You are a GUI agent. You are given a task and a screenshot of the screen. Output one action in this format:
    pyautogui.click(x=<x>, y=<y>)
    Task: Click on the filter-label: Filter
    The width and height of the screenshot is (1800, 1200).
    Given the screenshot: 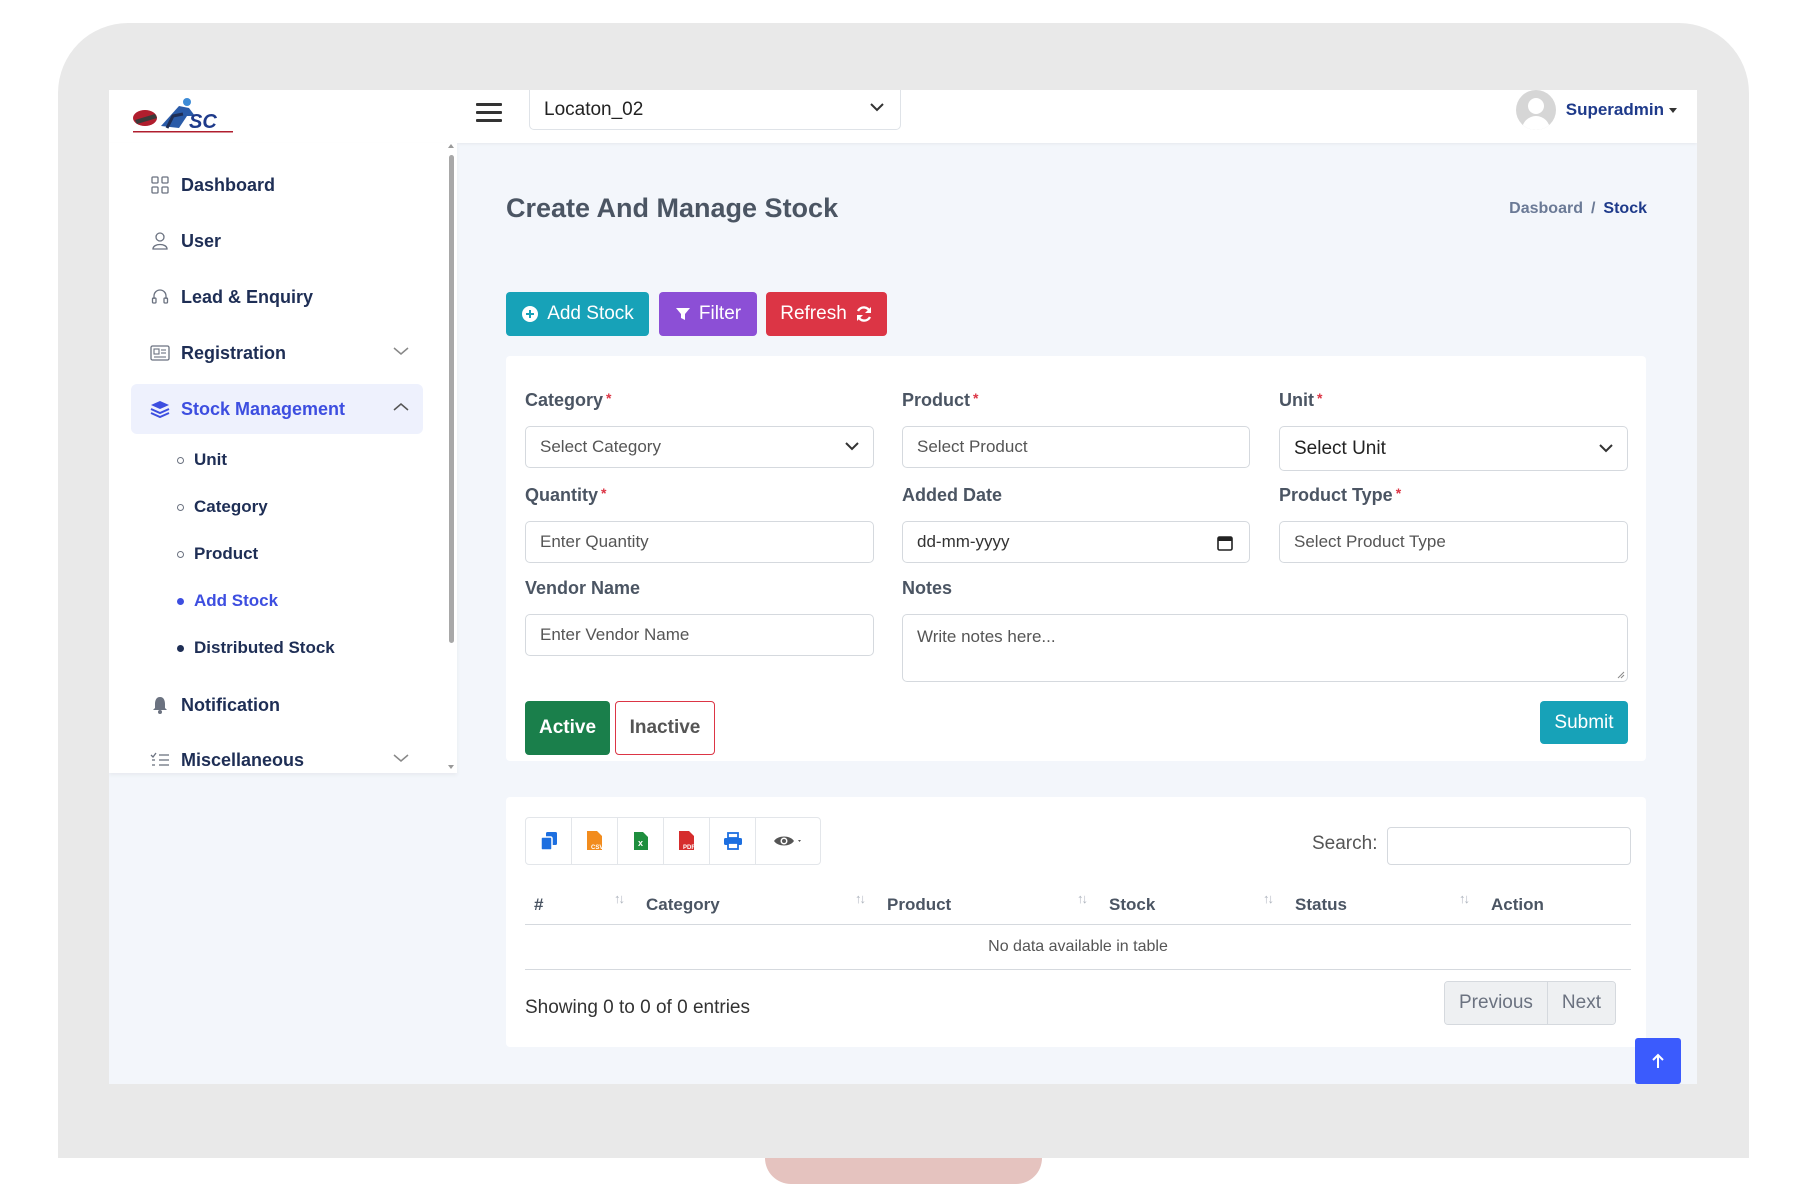 What is the action you would take?
    pyautogui.click(x=720, y=313)
    